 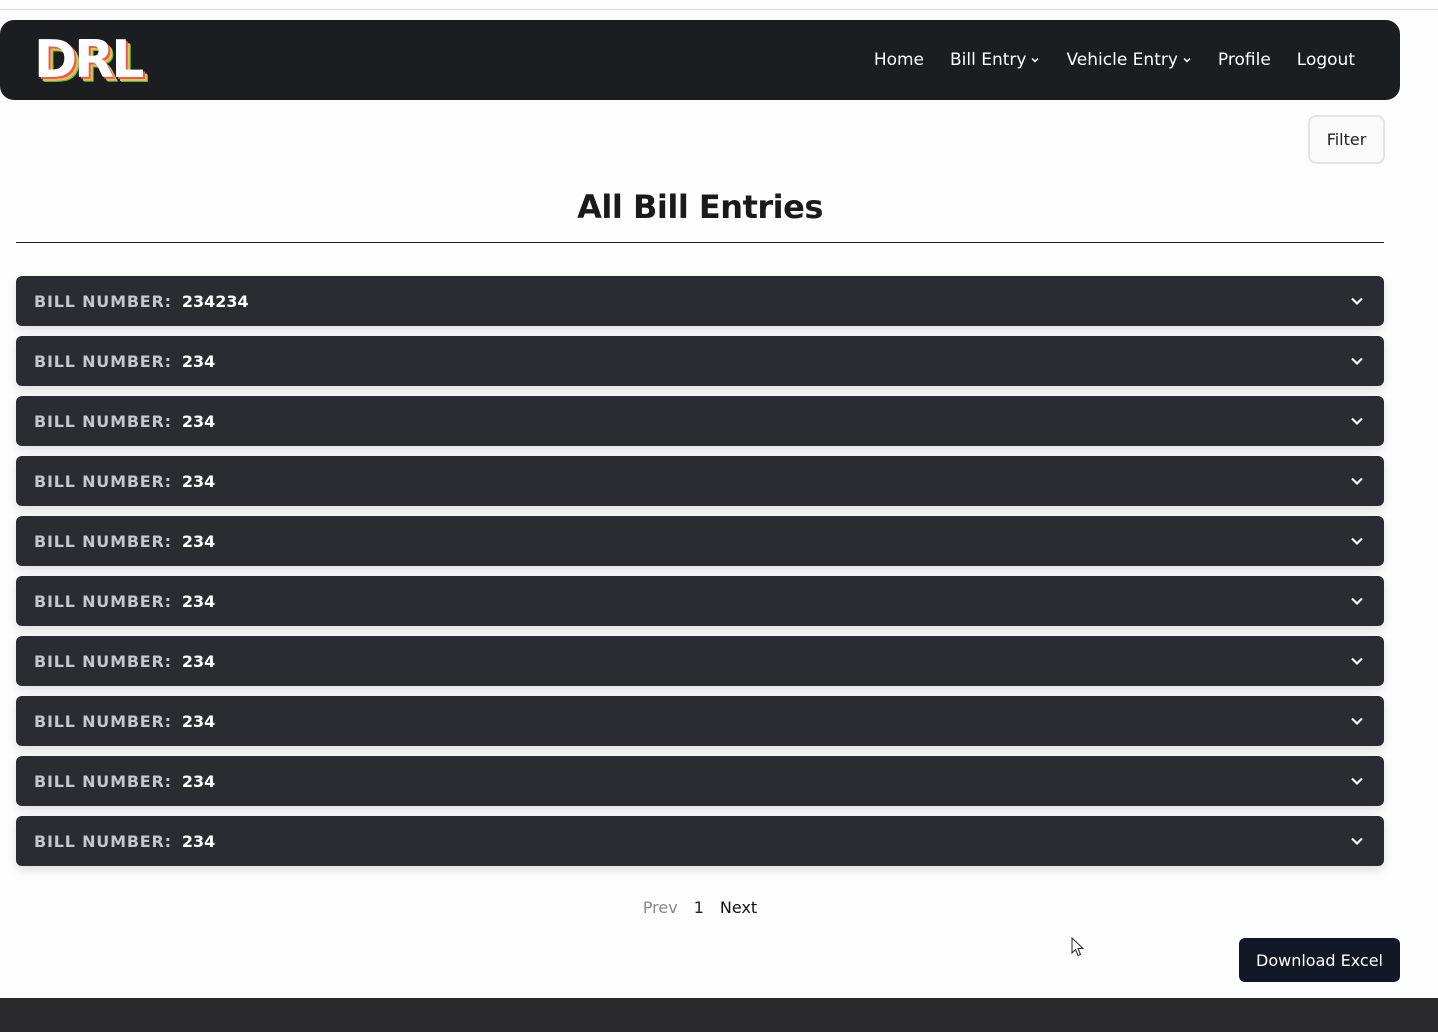 I want to click on filter-button: Filter, so click(x=1346, y=139).